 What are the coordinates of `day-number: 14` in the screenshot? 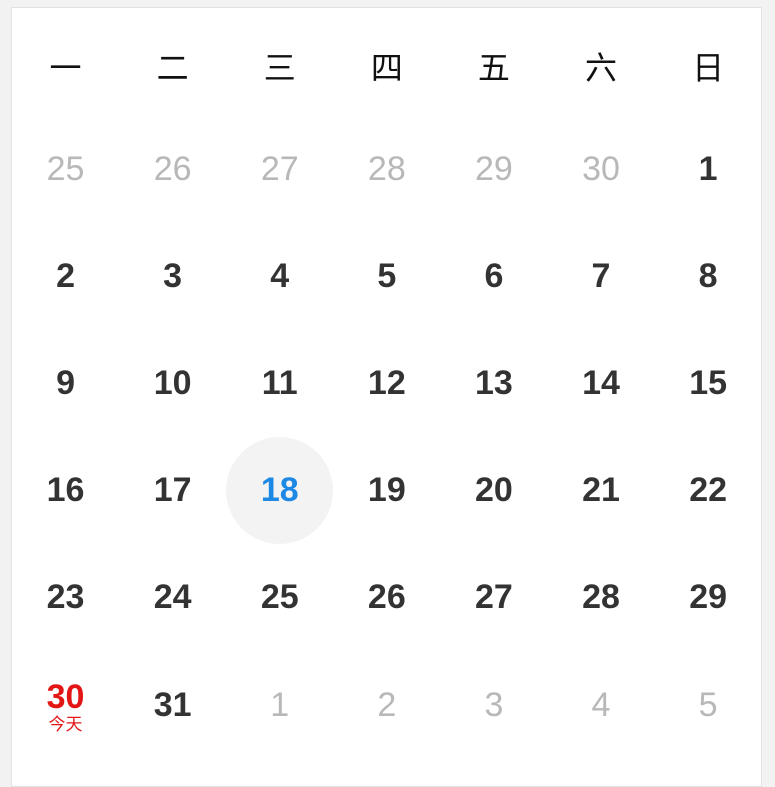 It's located at (601, 382).